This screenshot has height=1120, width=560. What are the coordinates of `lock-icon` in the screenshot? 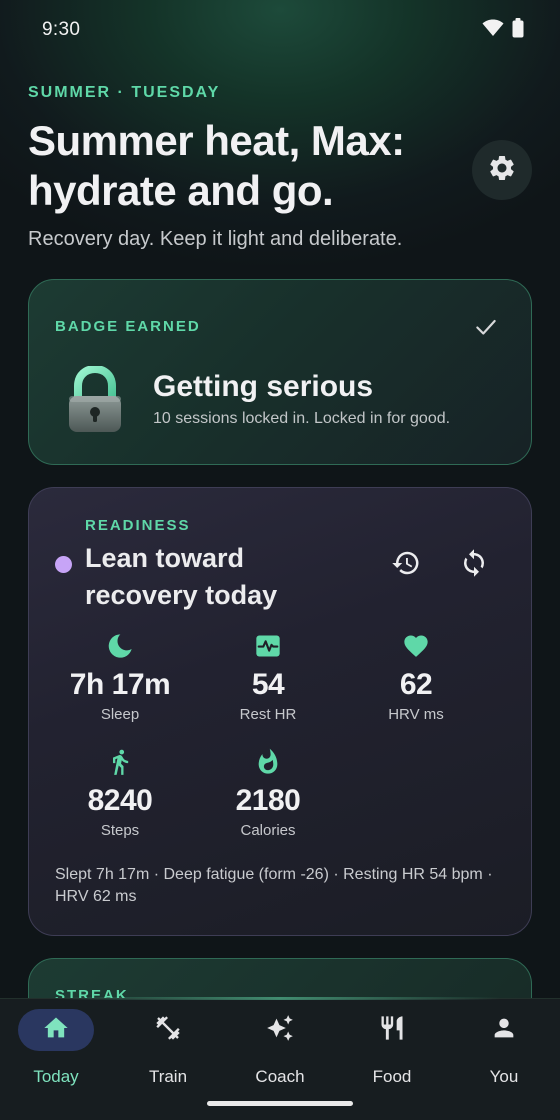 It's located at (95, 401).